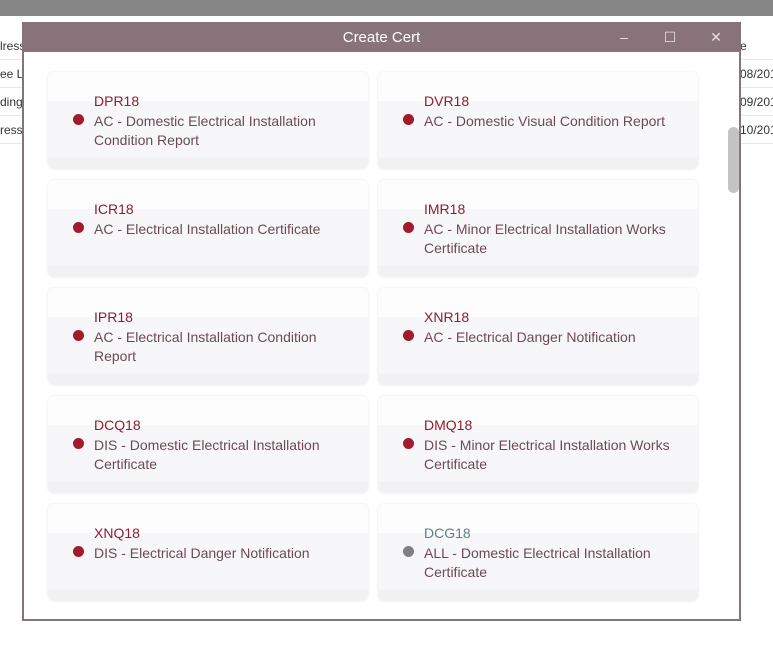  What do you see at coordinates (530, 337) in the screenshot?
I see `cert-description: AC - Electrical Danger Notification` at bounding box center [530, 337].